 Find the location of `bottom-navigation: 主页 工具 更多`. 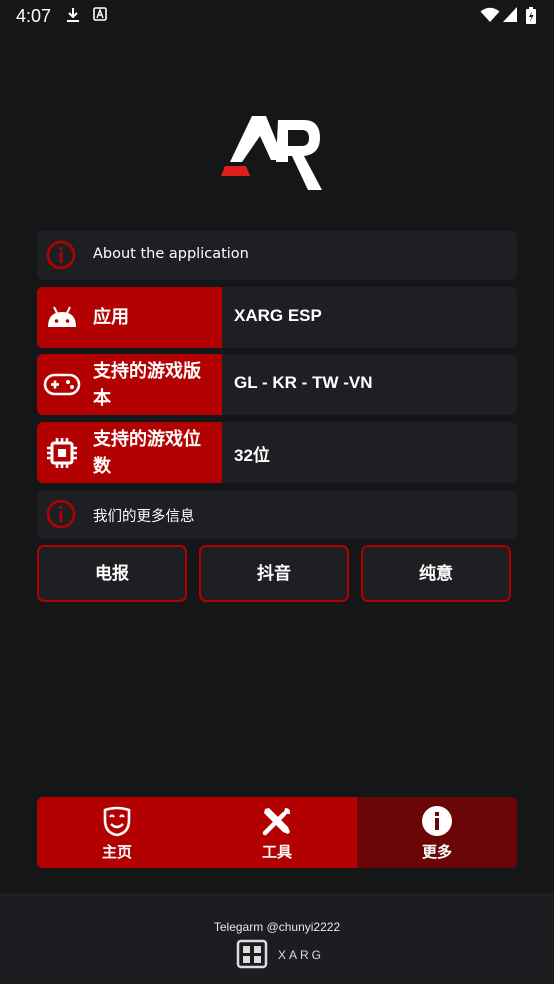

bottom-navigation: 主页 工具 更多 is located at coordinates (277, 832).